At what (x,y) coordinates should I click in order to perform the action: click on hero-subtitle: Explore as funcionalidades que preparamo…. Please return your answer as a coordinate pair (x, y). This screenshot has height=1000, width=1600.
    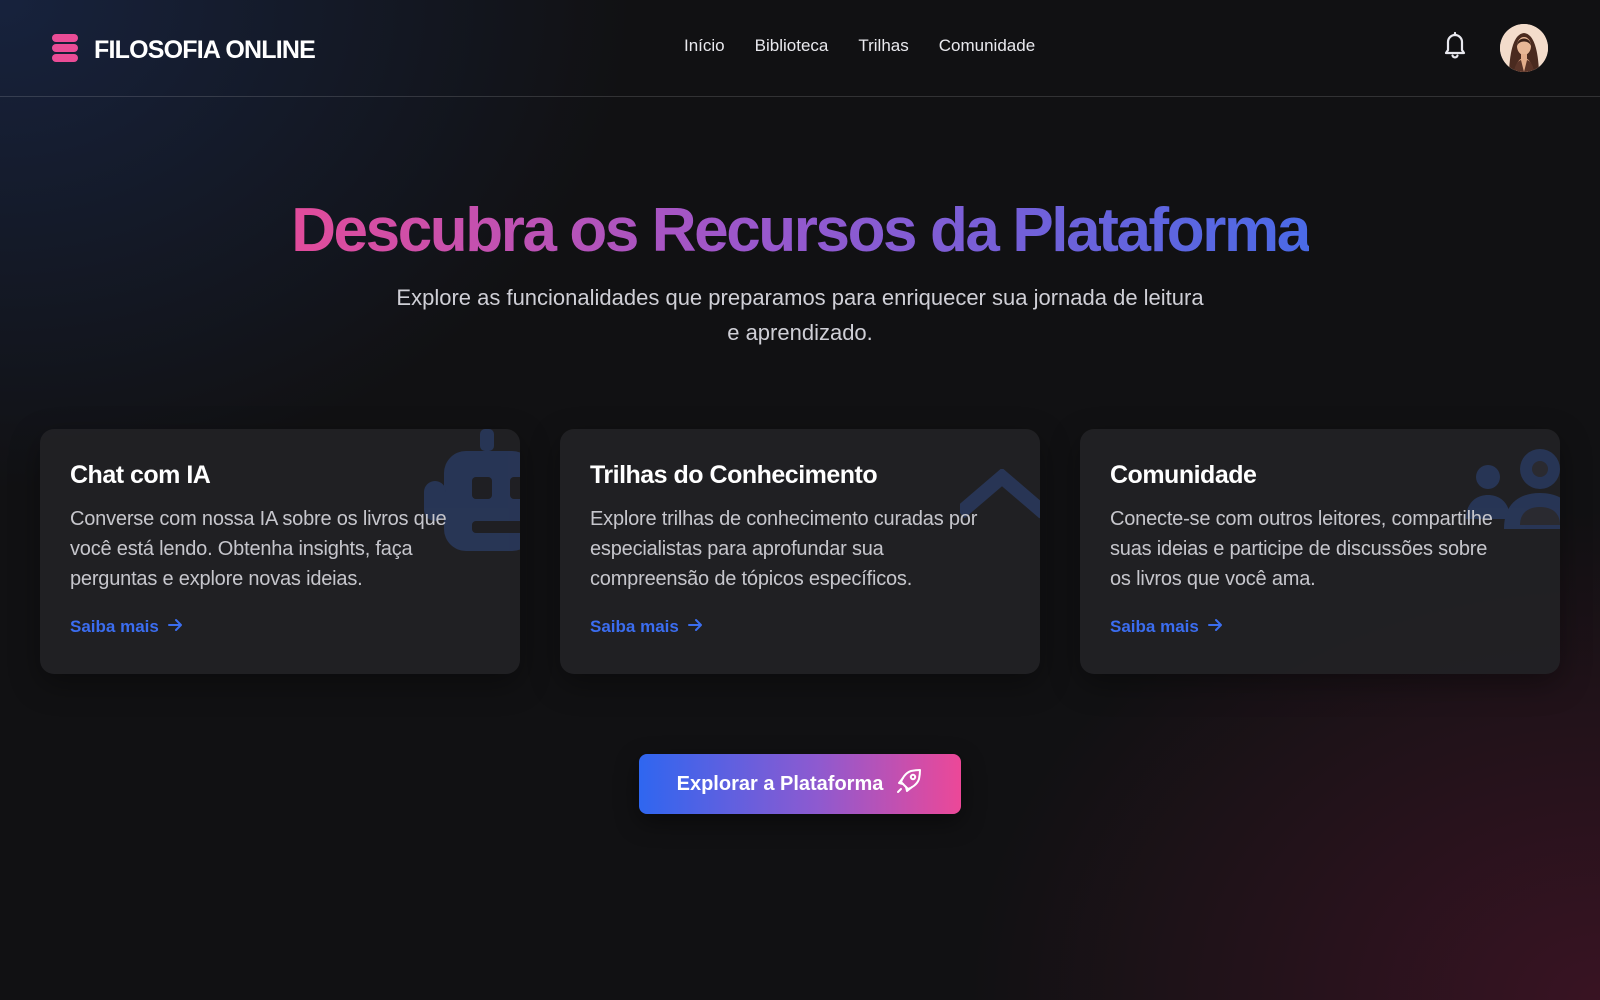
    Looking at the image, I should click on (800, 315).